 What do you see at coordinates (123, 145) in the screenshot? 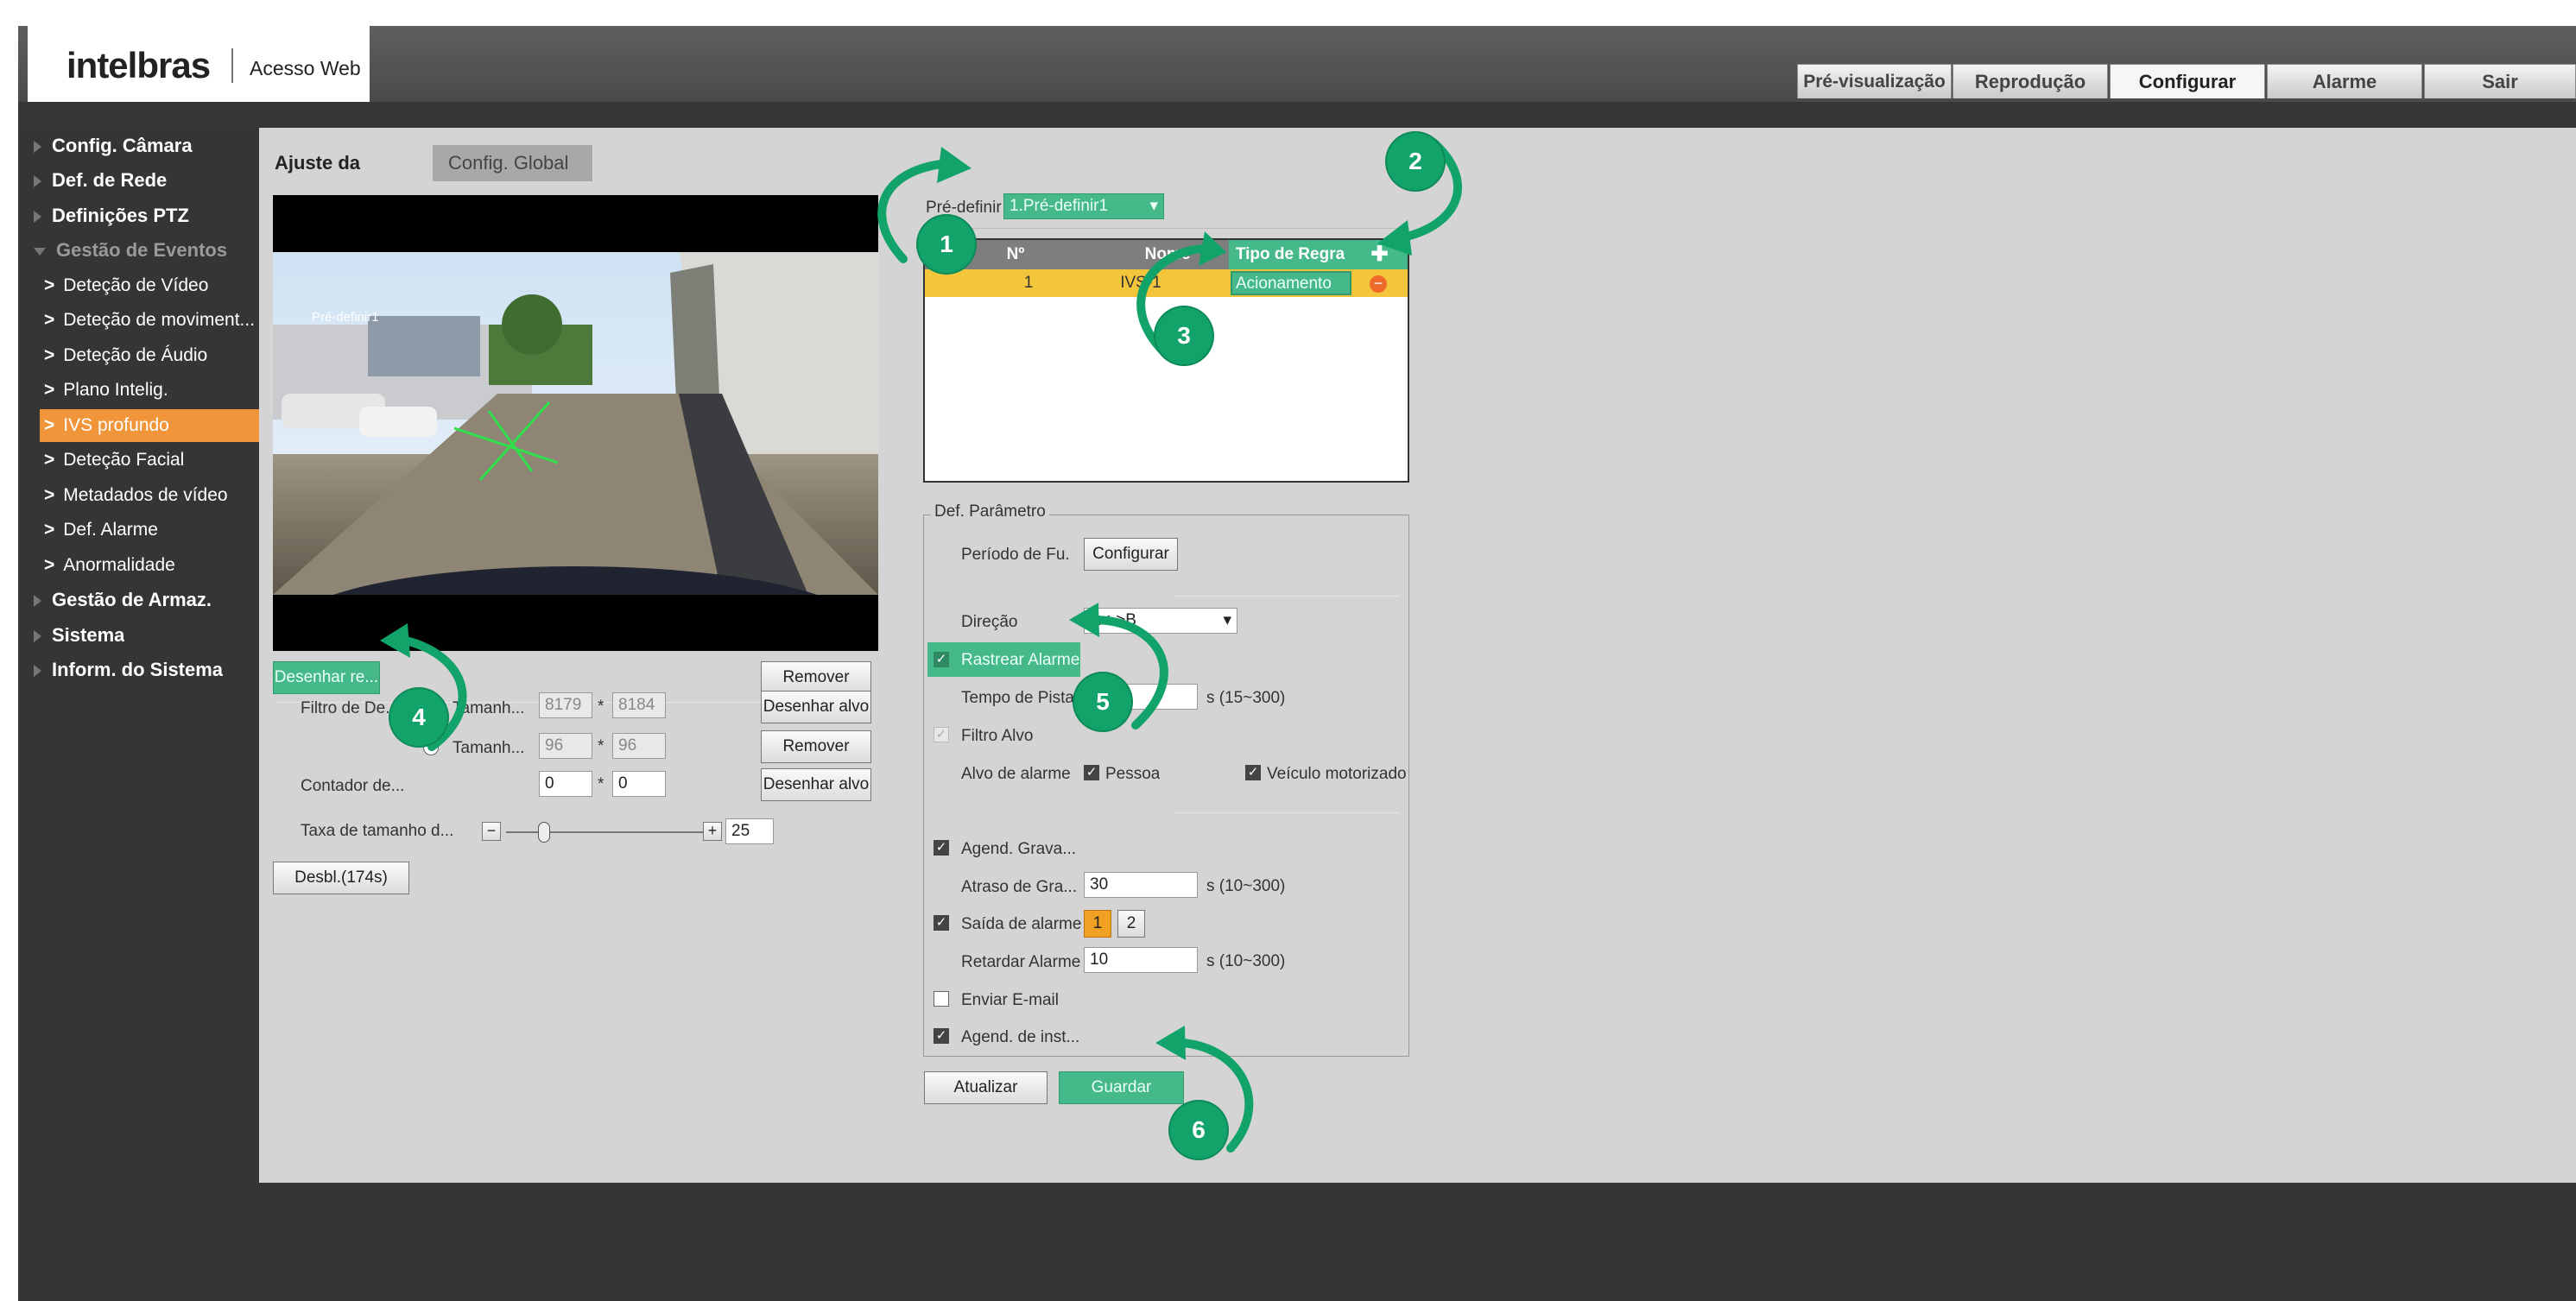
I see `sidebar-item-label: Config. Câmara` at bounding box center [123, 145].